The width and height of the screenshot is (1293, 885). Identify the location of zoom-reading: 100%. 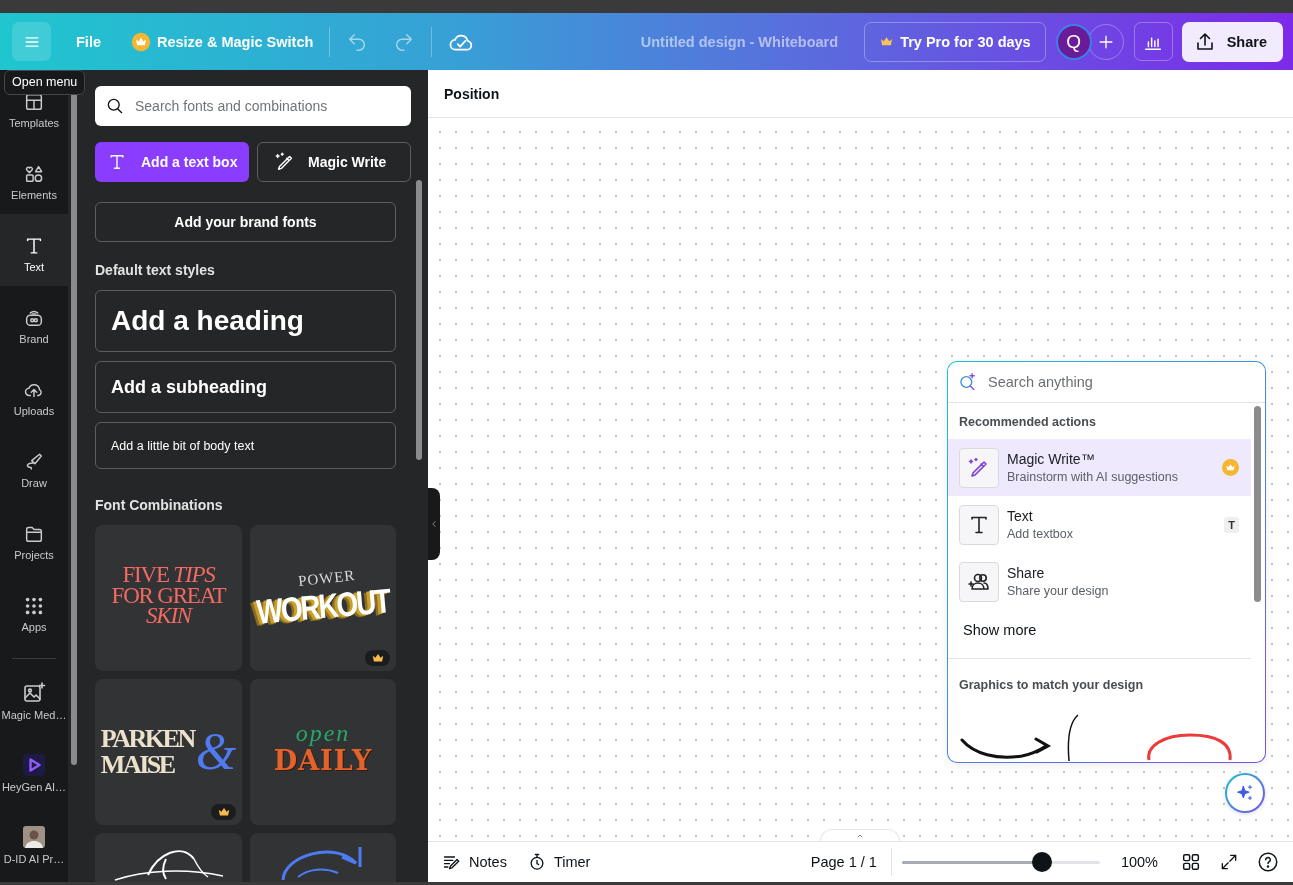
(1139, 862).